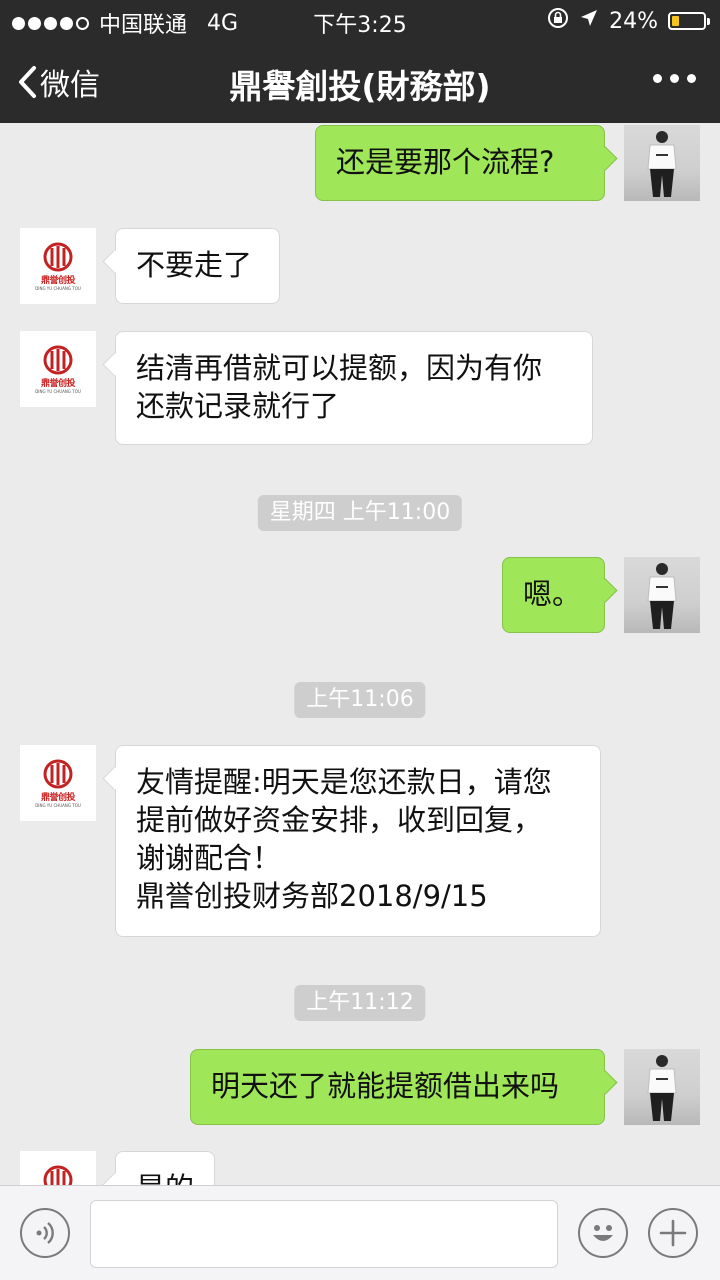 Image resolution: width=720 pixels, height=1280 pixels. What do you see at coordinates (165, 1178) in the screenshot?
I see `message-text: 是的` at bounding box center [165, 1178].